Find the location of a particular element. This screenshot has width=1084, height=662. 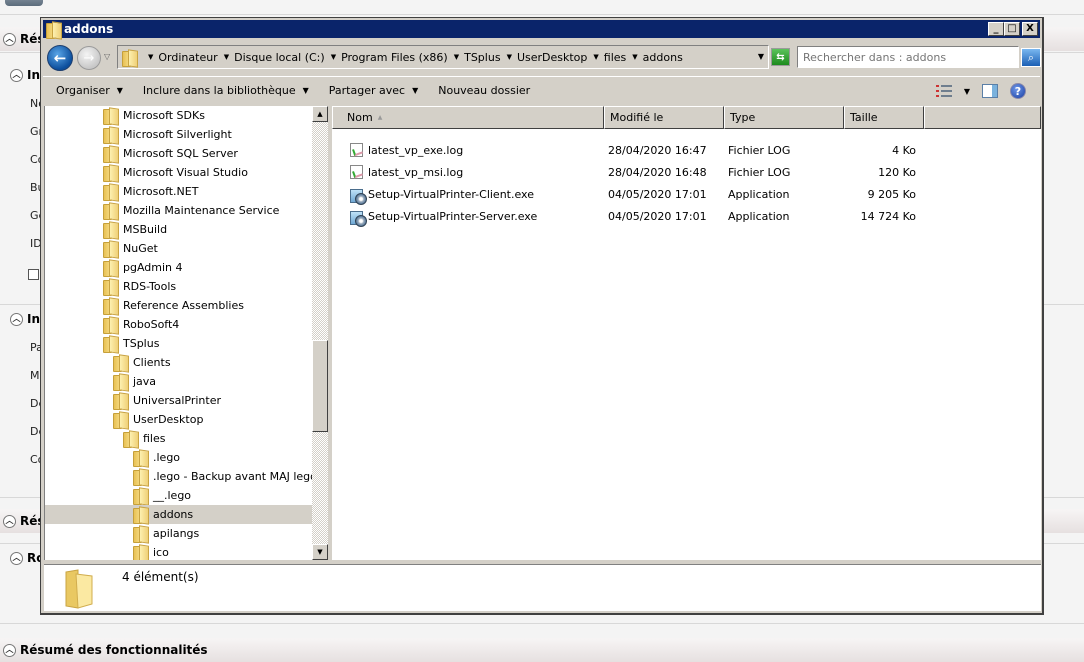

column-header-size: Taille is located at coordinates (884, 117).